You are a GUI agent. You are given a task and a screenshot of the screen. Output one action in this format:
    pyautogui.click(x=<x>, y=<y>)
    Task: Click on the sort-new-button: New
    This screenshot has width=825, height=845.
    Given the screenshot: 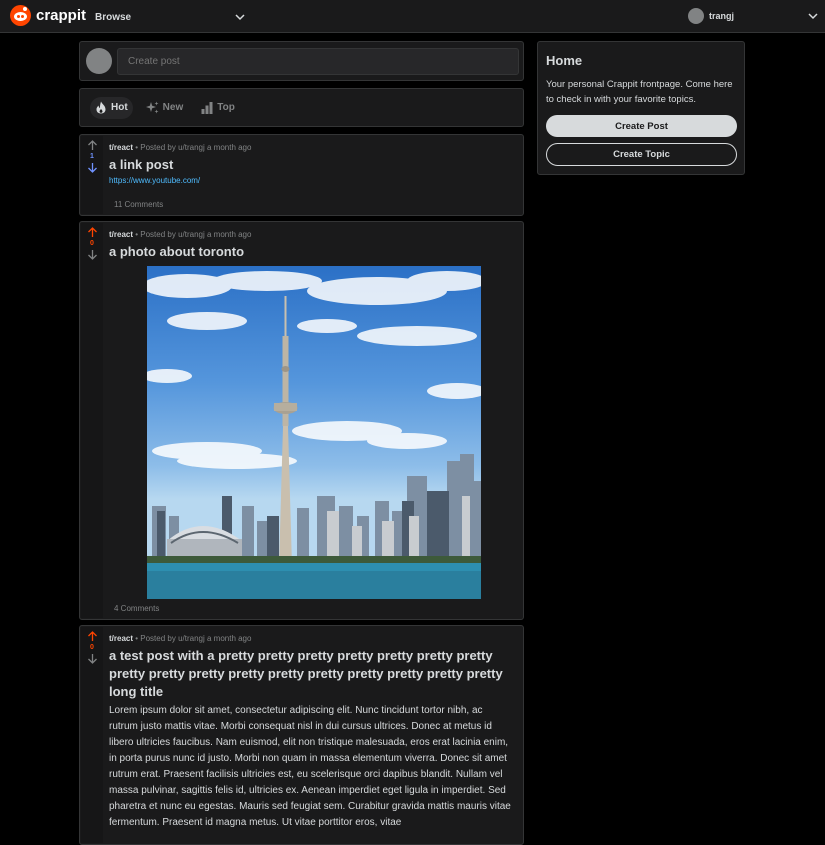 What is the action you would take?
    pyautogui.click(x=165, y=108)
    